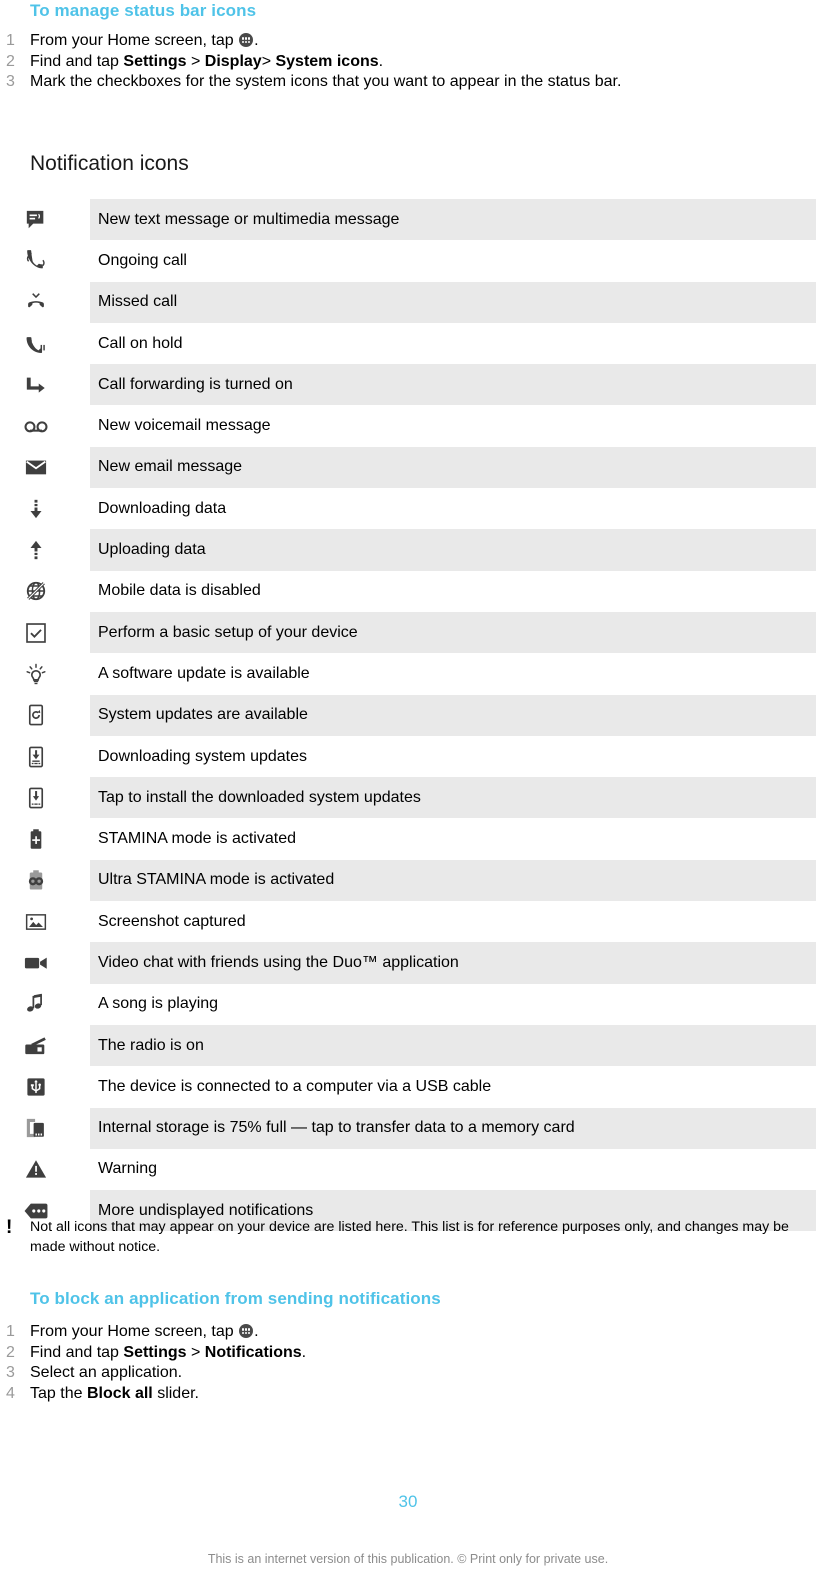  What do you see at coordinates (45, 798) in the screenshot?
I see `system-update-install-icon` at bounding box center [45, 798].